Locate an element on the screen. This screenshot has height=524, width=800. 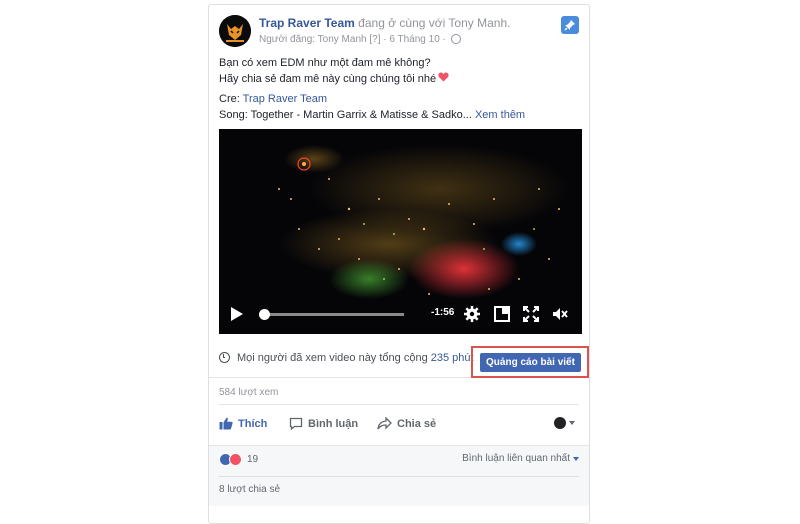
tagged-user-link: Tony Manh. is located at coordinates (479, 23).